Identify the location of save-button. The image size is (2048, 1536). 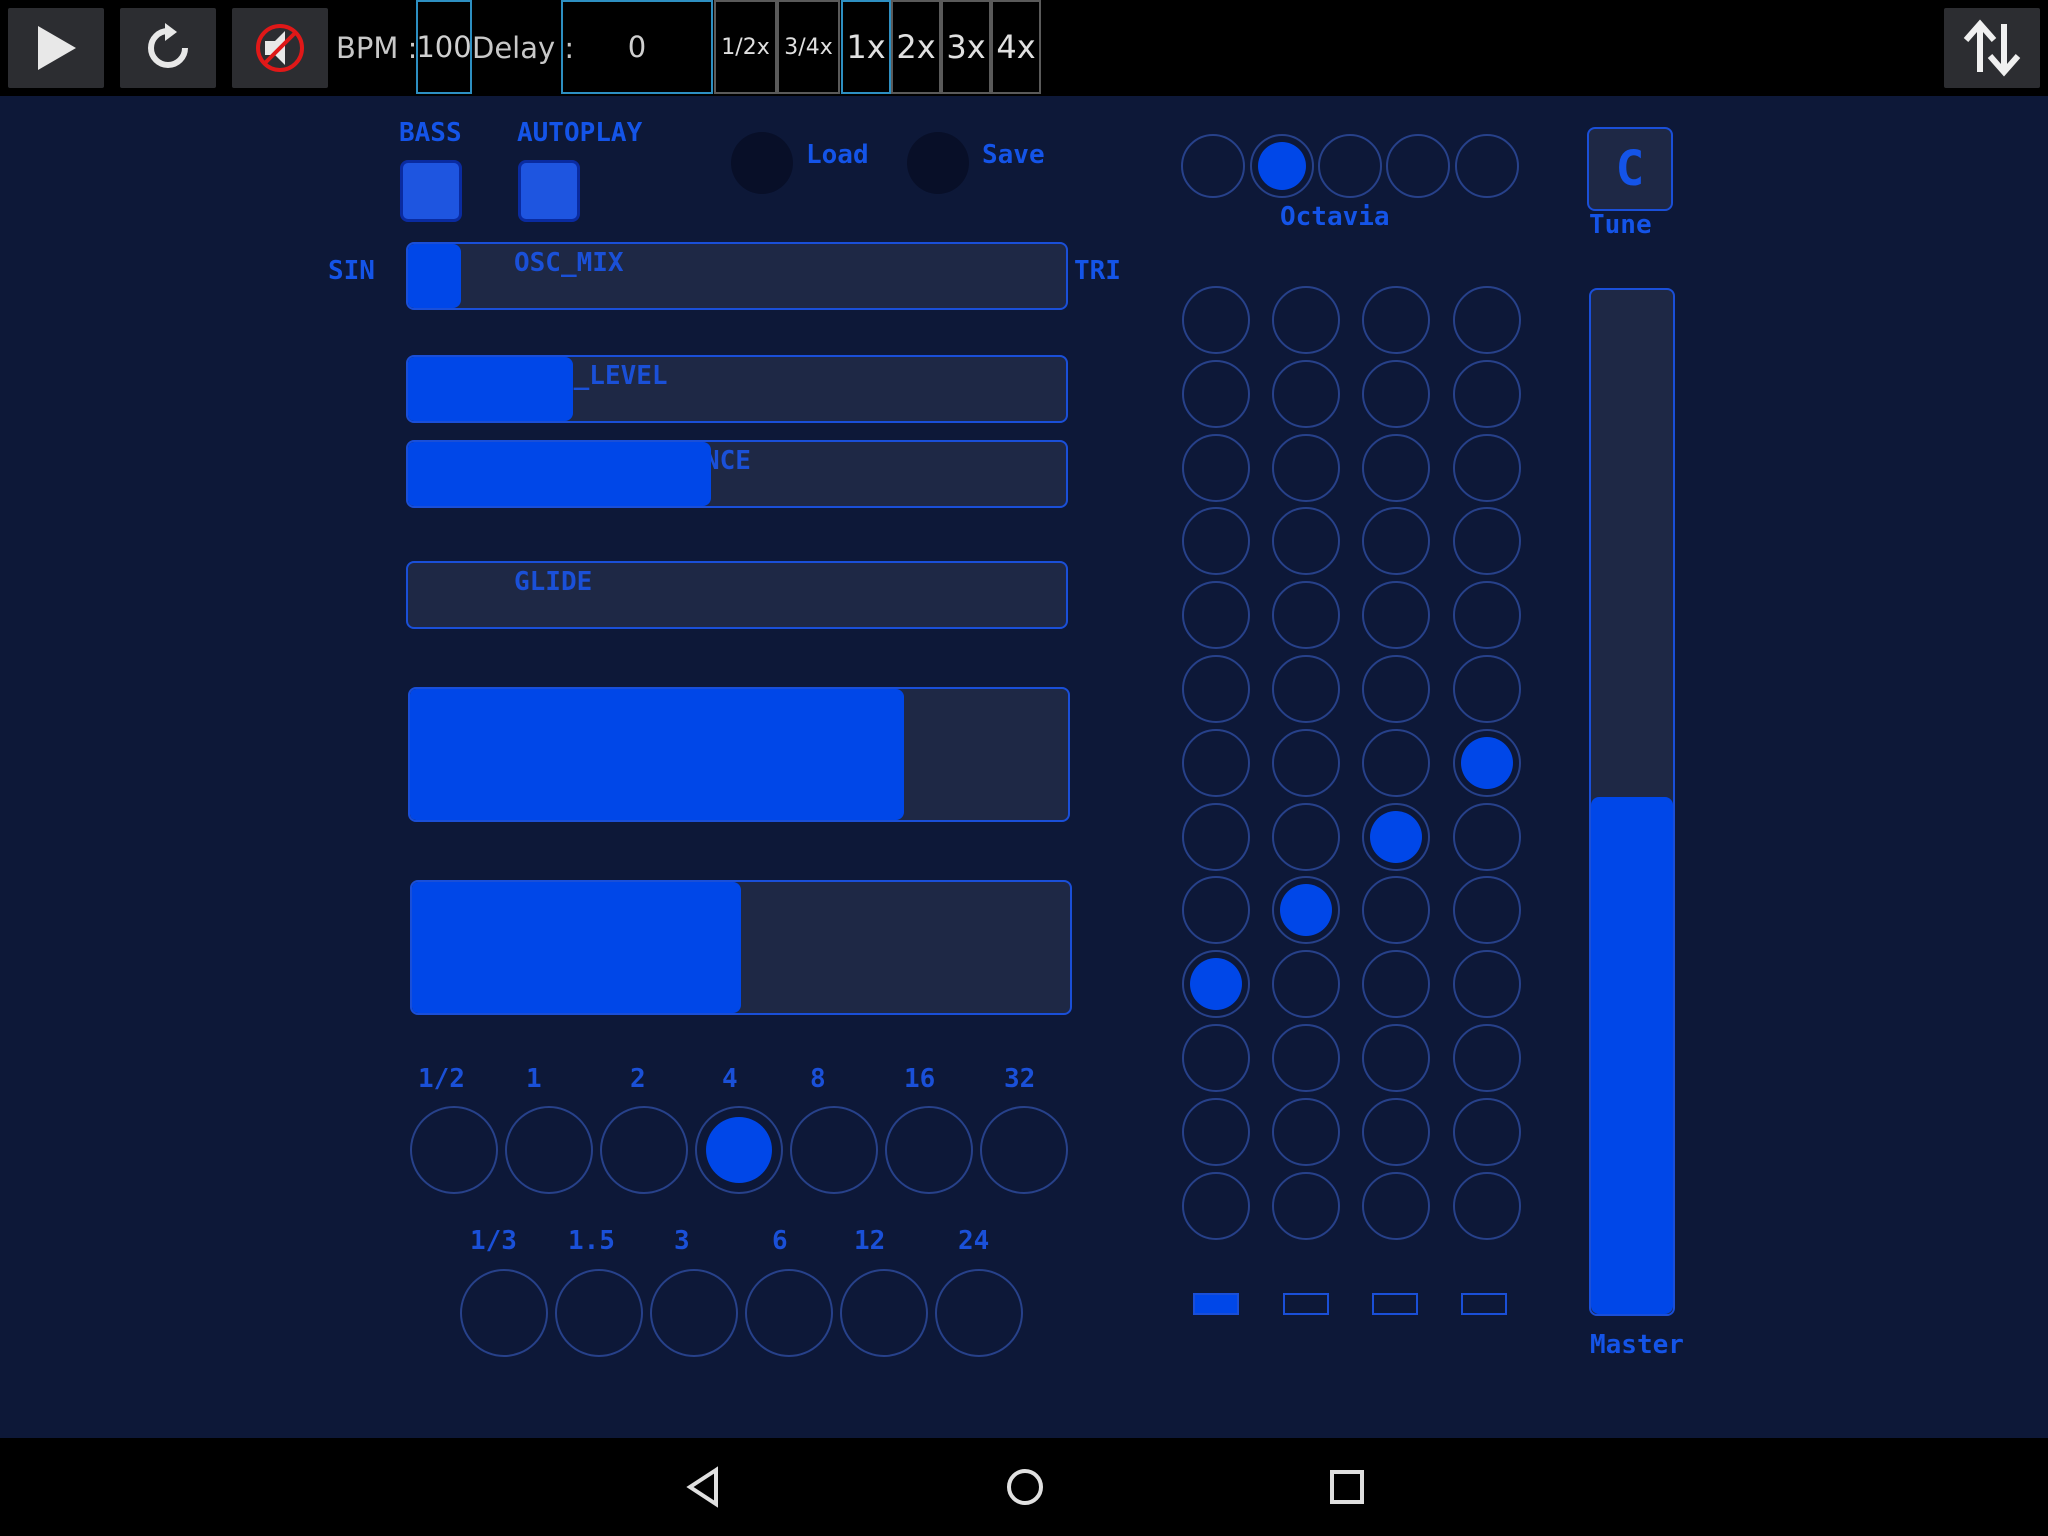
(938, 163).